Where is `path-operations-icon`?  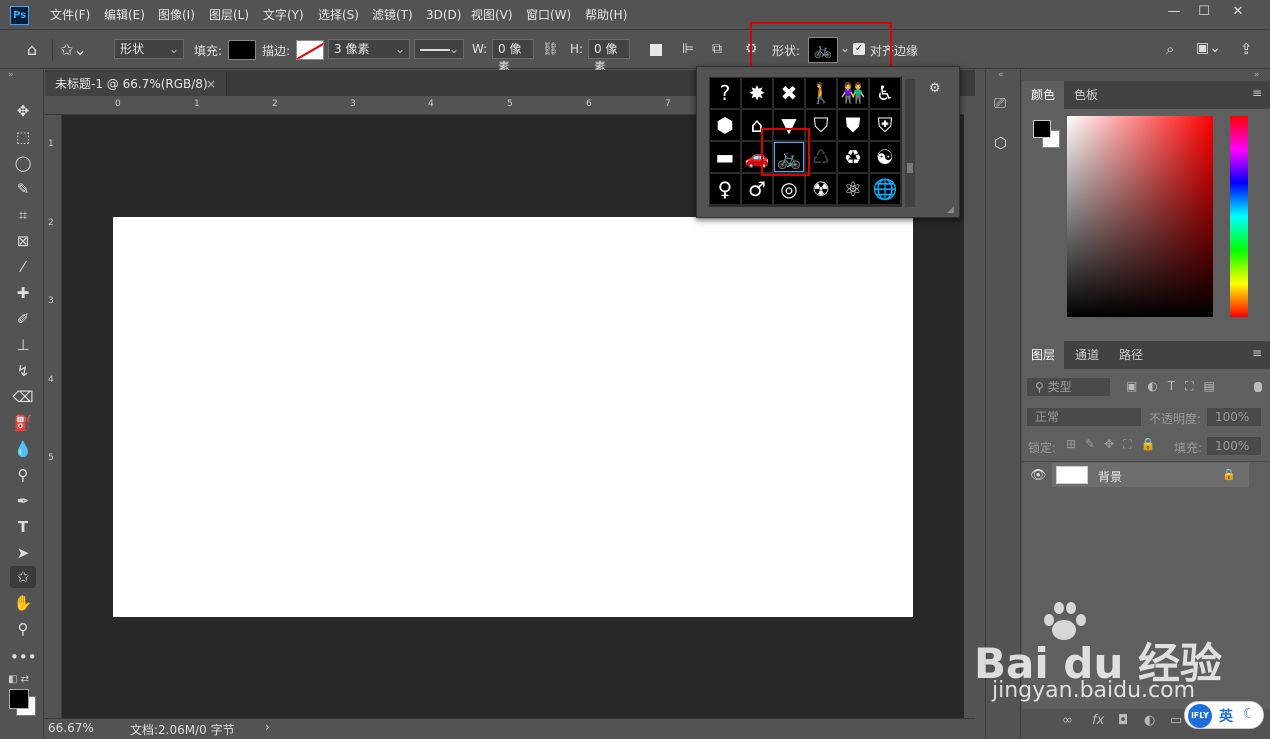 path-operations-icon is located at coordinates (656, 50).